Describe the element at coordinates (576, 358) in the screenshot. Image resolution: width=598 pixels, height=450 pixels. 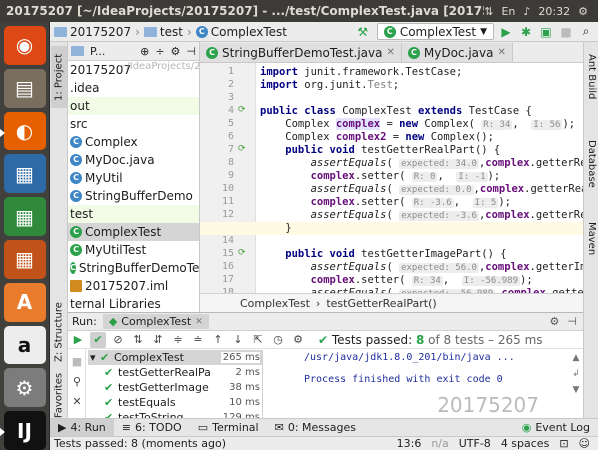
I see `scroll-up-icon: ▲` at that location.